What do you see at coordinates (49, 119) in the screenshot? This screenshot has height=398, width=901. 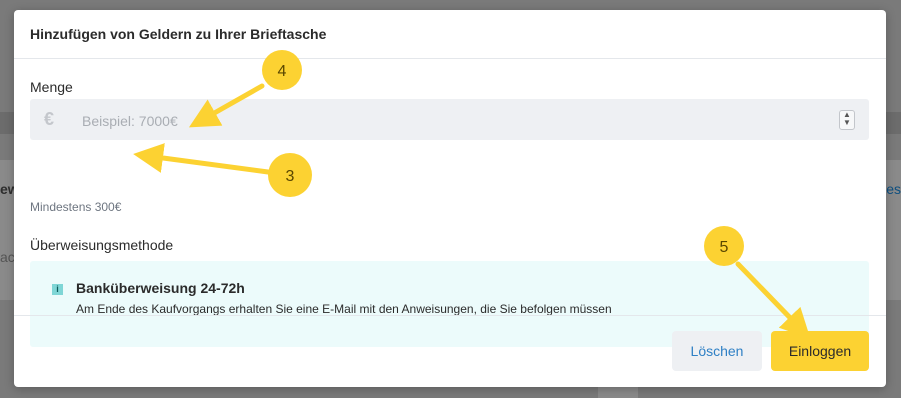 I see `euro-icon: €` at bounding box center [49, 119].